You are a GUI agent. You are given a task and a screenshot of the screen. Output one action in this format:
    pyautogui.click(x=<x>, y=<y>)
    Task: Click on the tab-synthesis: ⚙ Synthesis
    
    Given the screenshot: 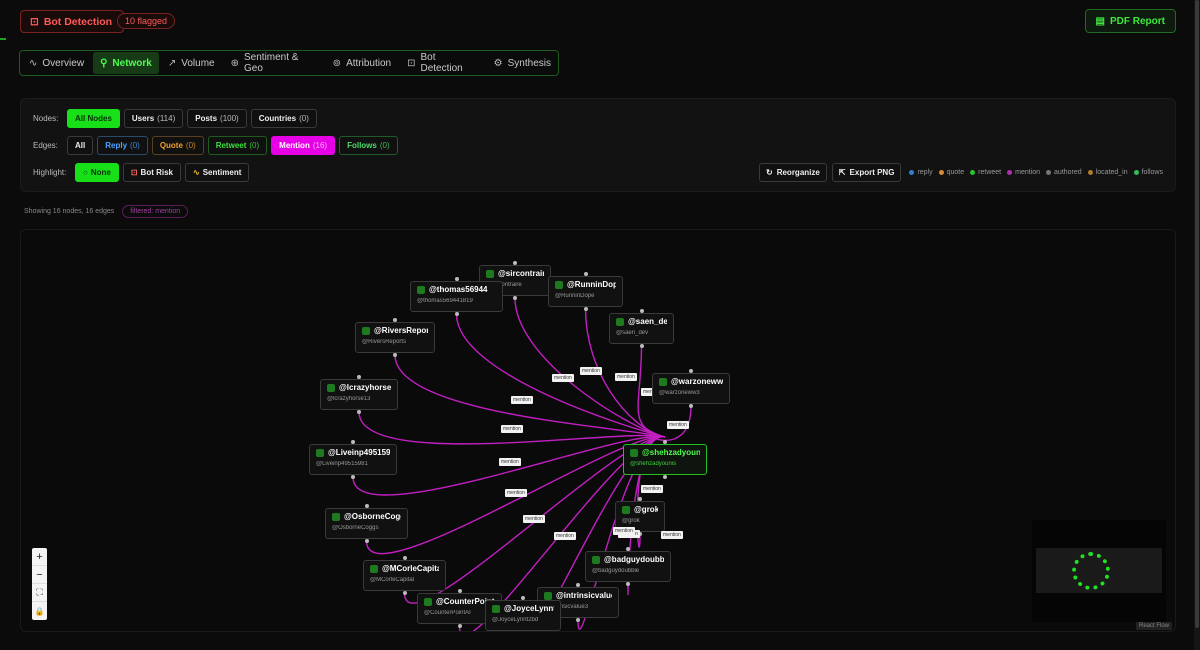 What is the action you would take?
    pyautogui.click(x=522, y=63)
    